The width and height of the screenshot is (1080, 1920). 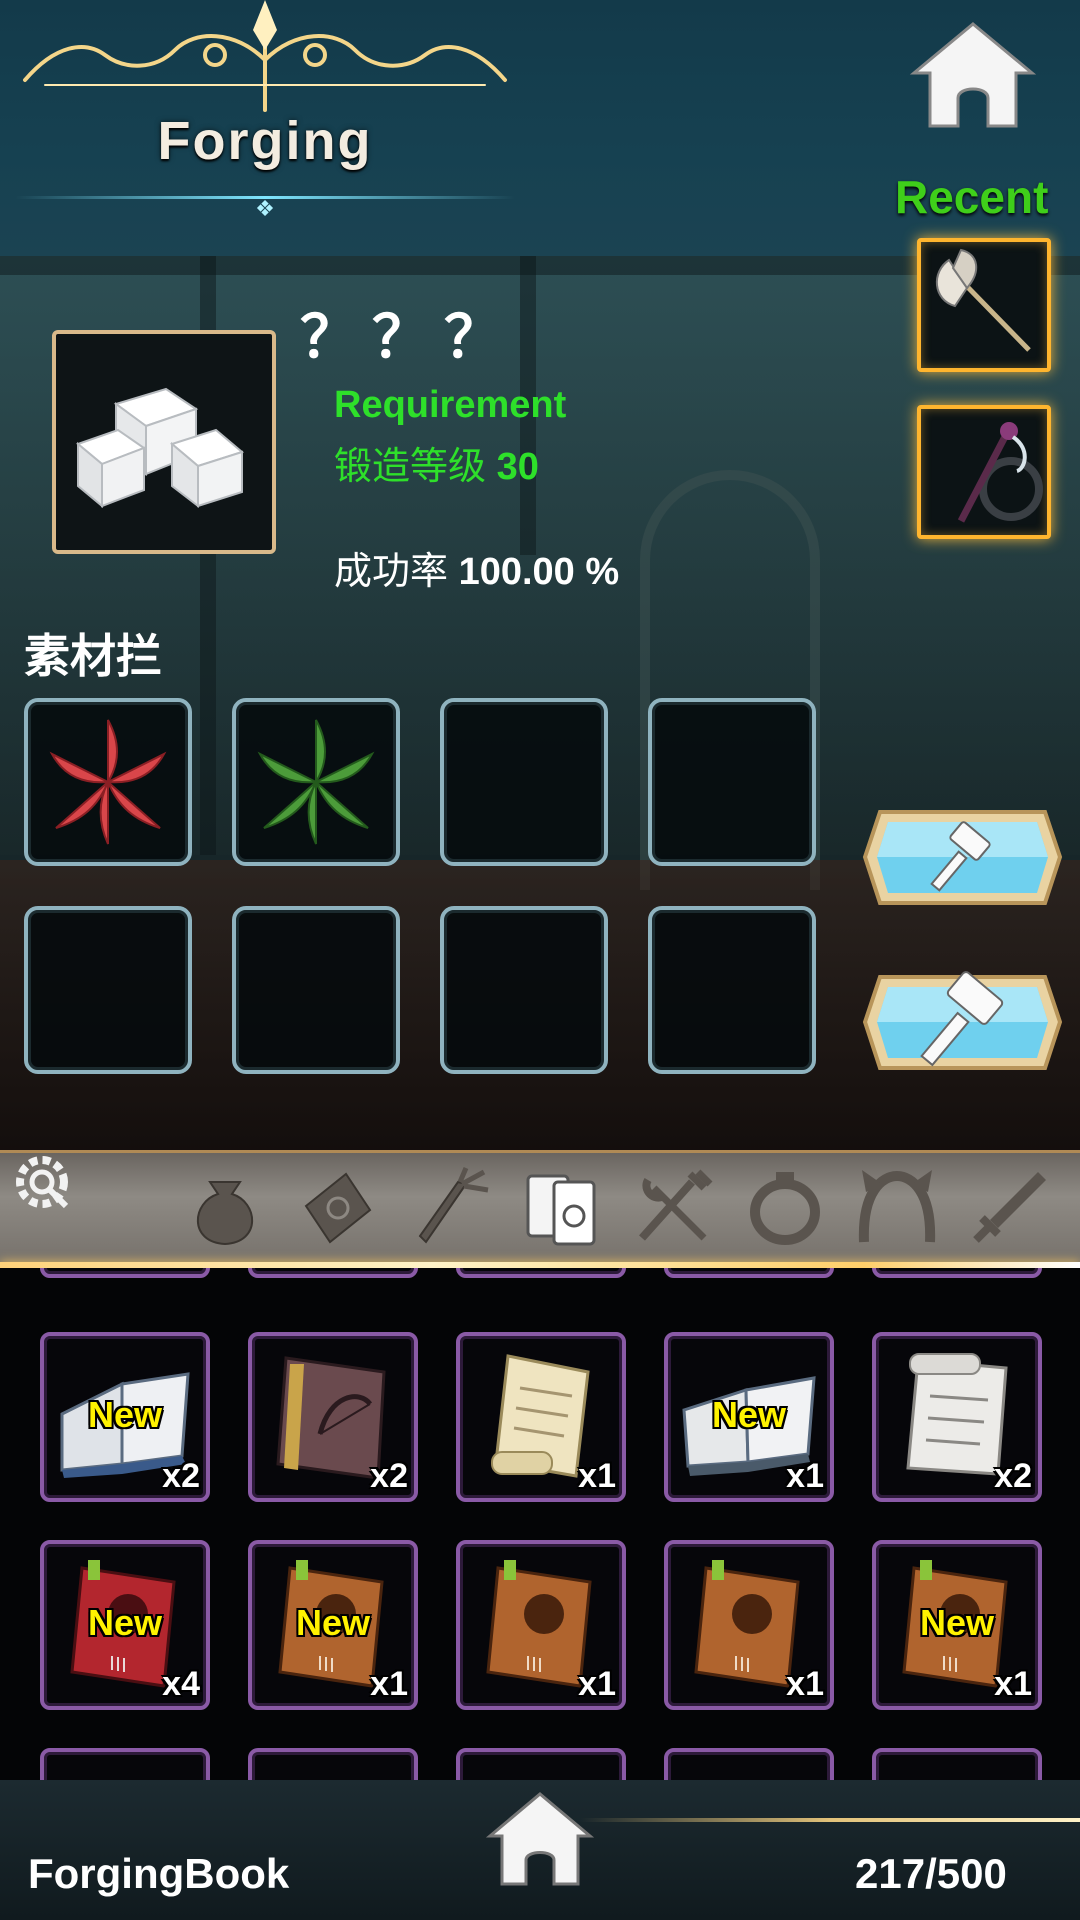 I want to click on home-button, so click(x=973, y=75).